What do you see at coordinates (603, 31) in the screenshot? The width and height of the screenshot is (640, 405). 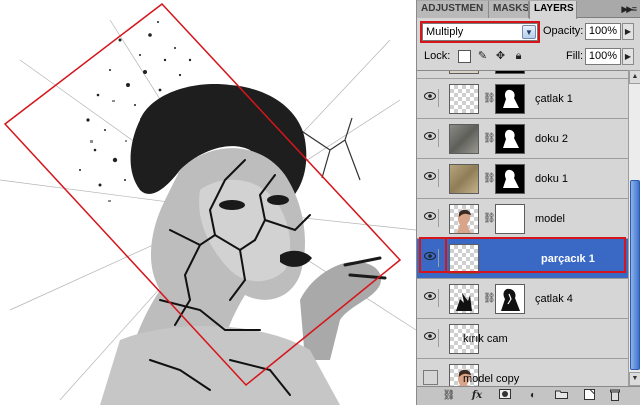 I see `opacity-field: 100%` at bounding box center [603, 31].